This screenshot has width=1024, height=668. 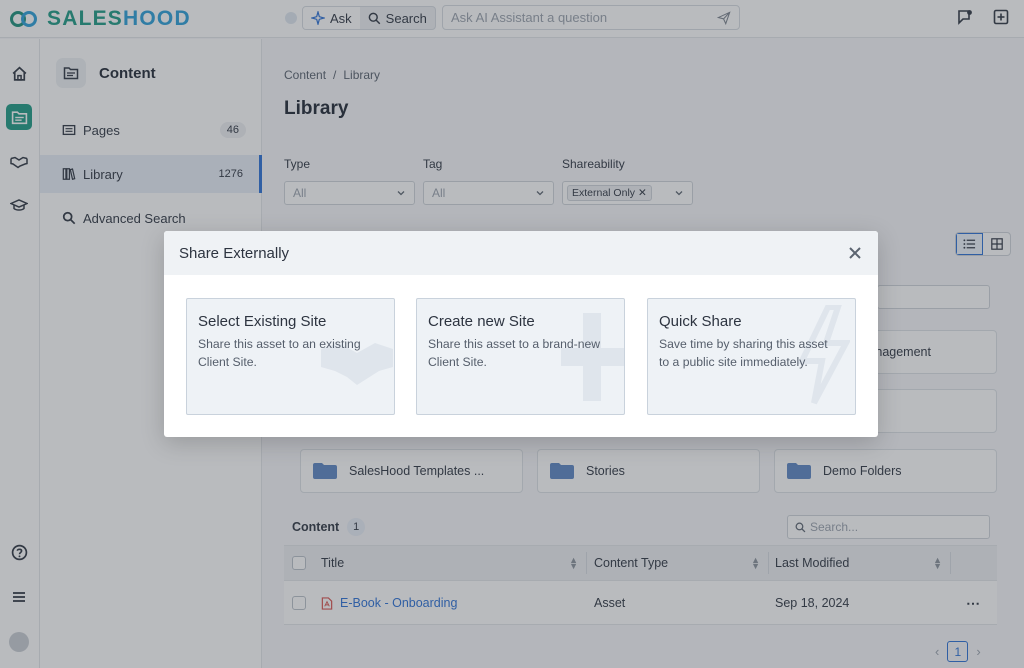 What do you see at coordinates (733, 362) in the screenshot?
I see `option-desc-line: to a public site immediately.` at bounding box center [733, 362].